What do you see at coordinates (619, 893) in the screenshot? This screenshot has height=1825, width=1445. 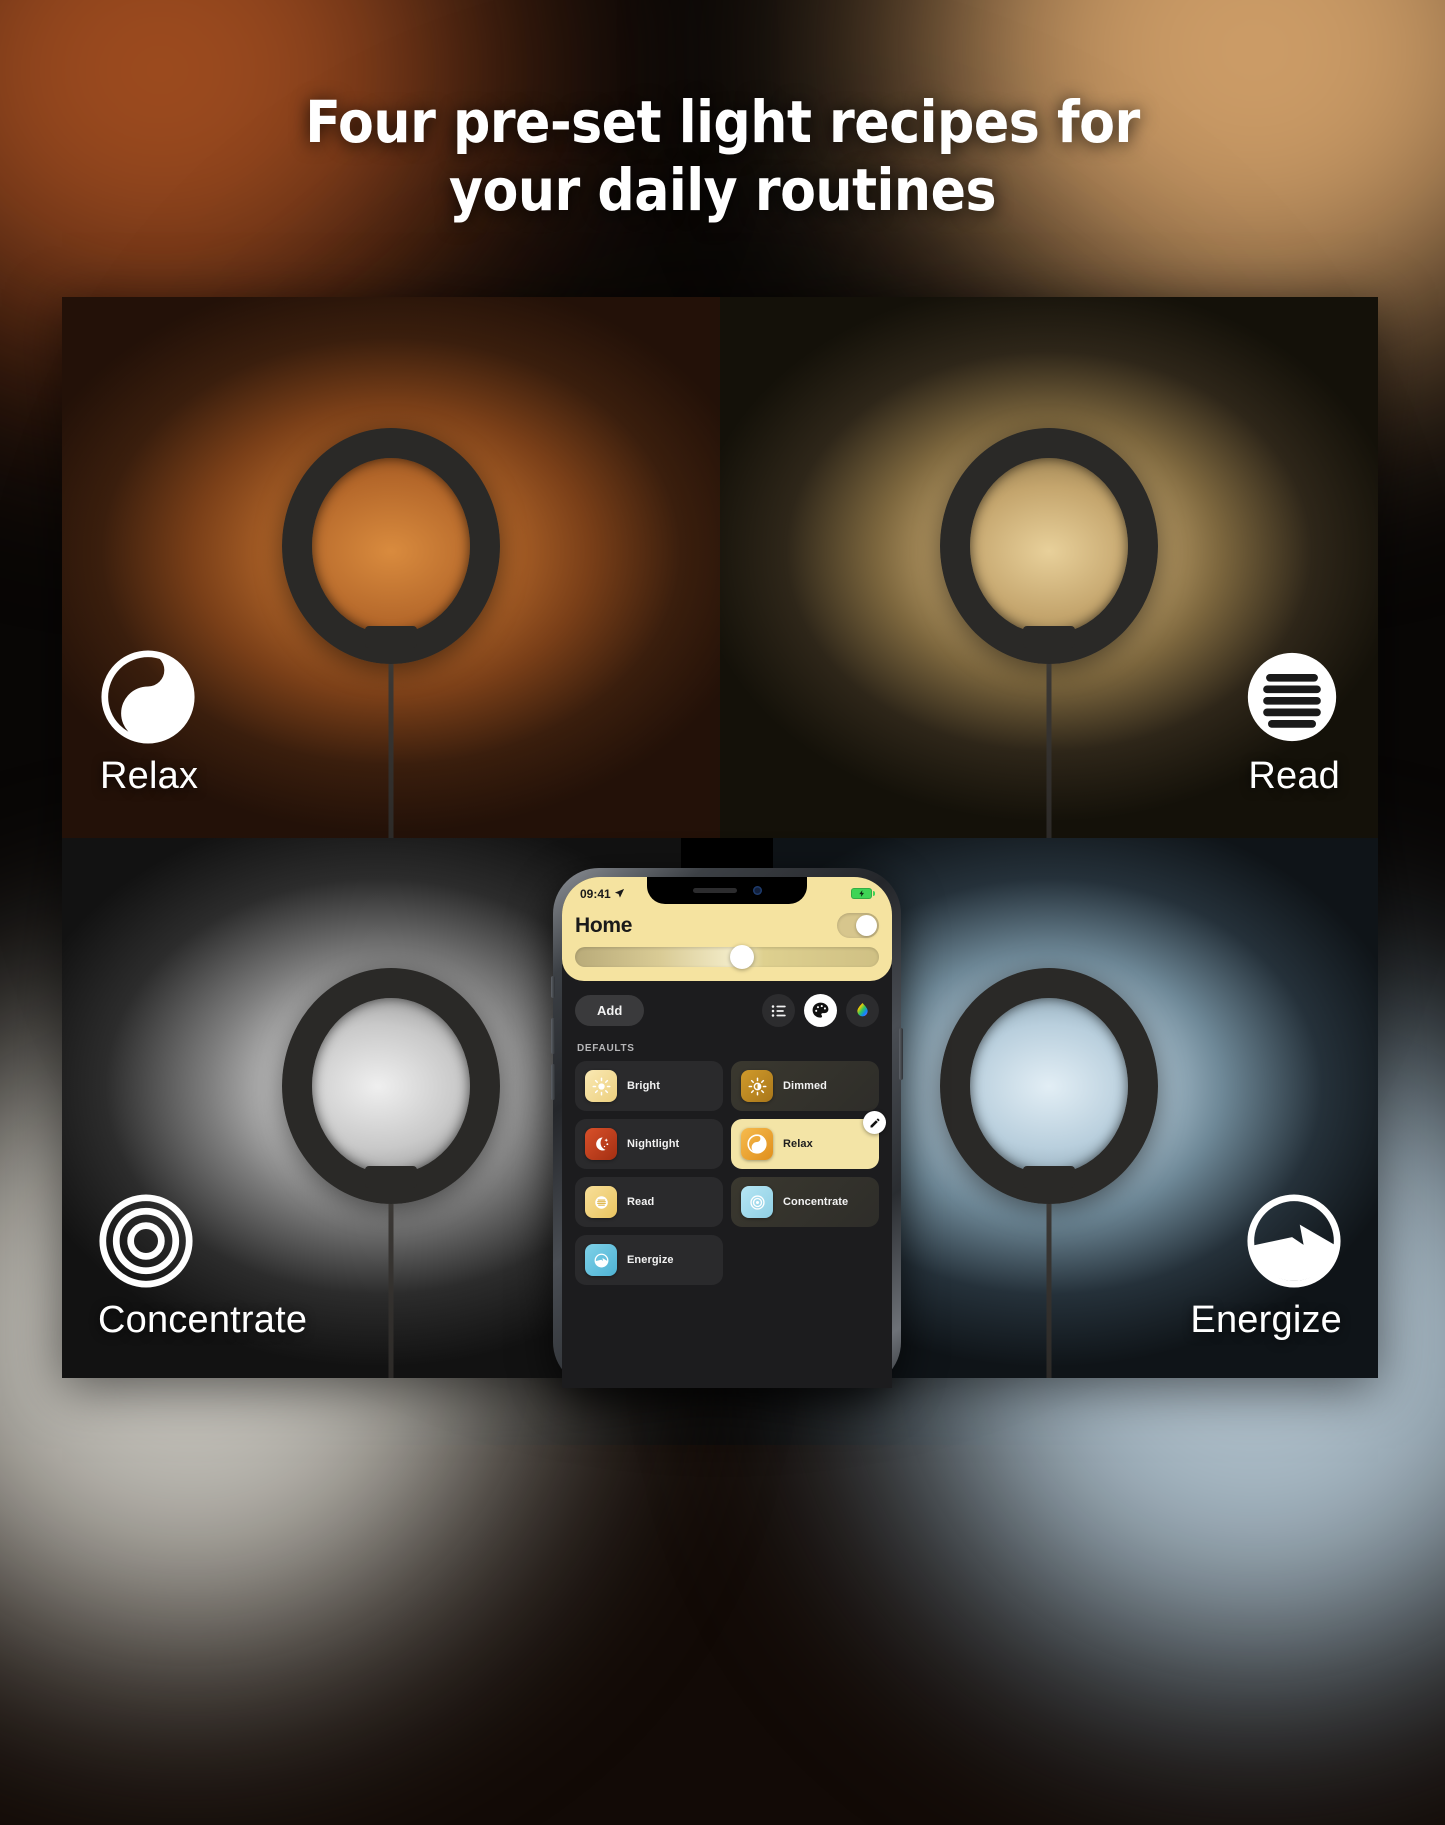 I see `location-arrow-icon` at bounding box center [619, 893].